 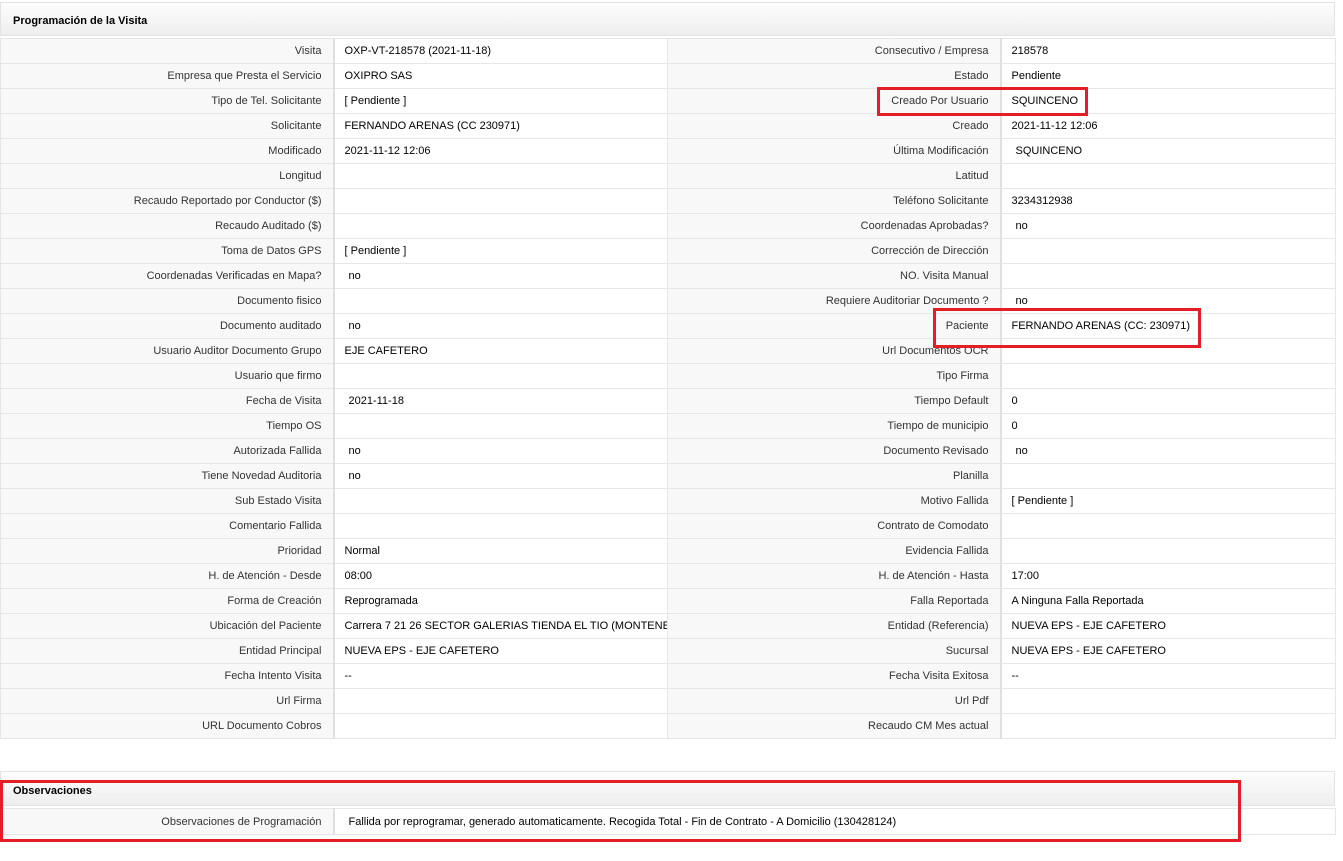 I want to click on table-row: Usuario que firmo Tipo Firma, so click(x=668, y=376).